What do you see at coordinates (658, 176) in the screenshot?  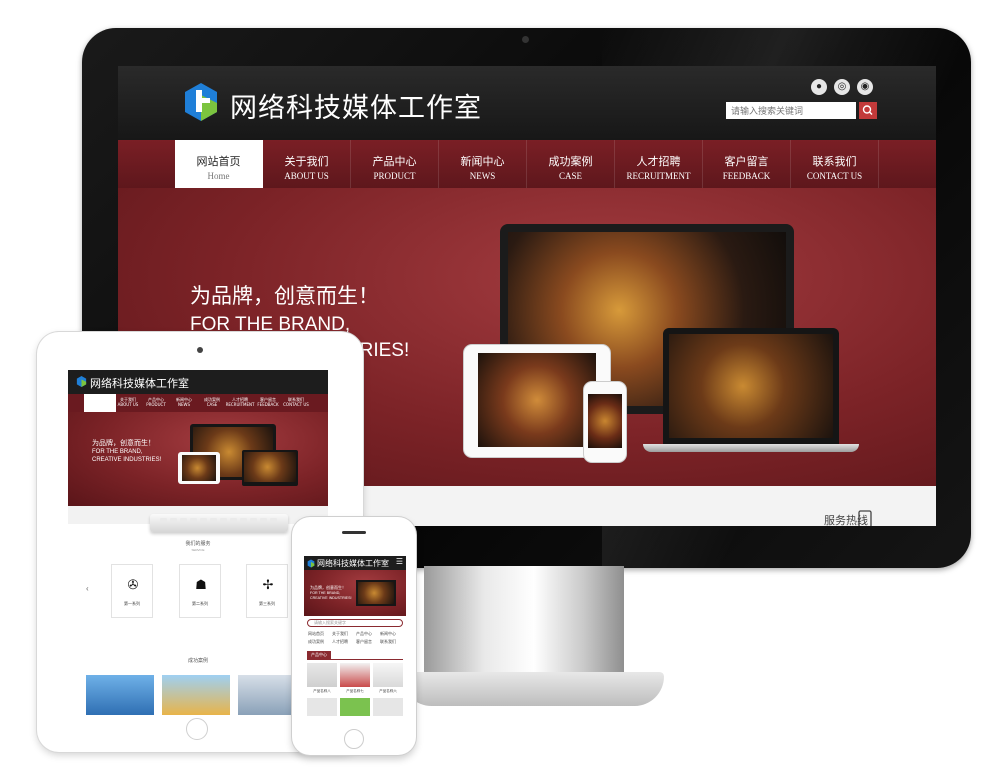 I see `nav-recruitment-sublabel: RECRUITMENT` at bounding box center [658, 176].